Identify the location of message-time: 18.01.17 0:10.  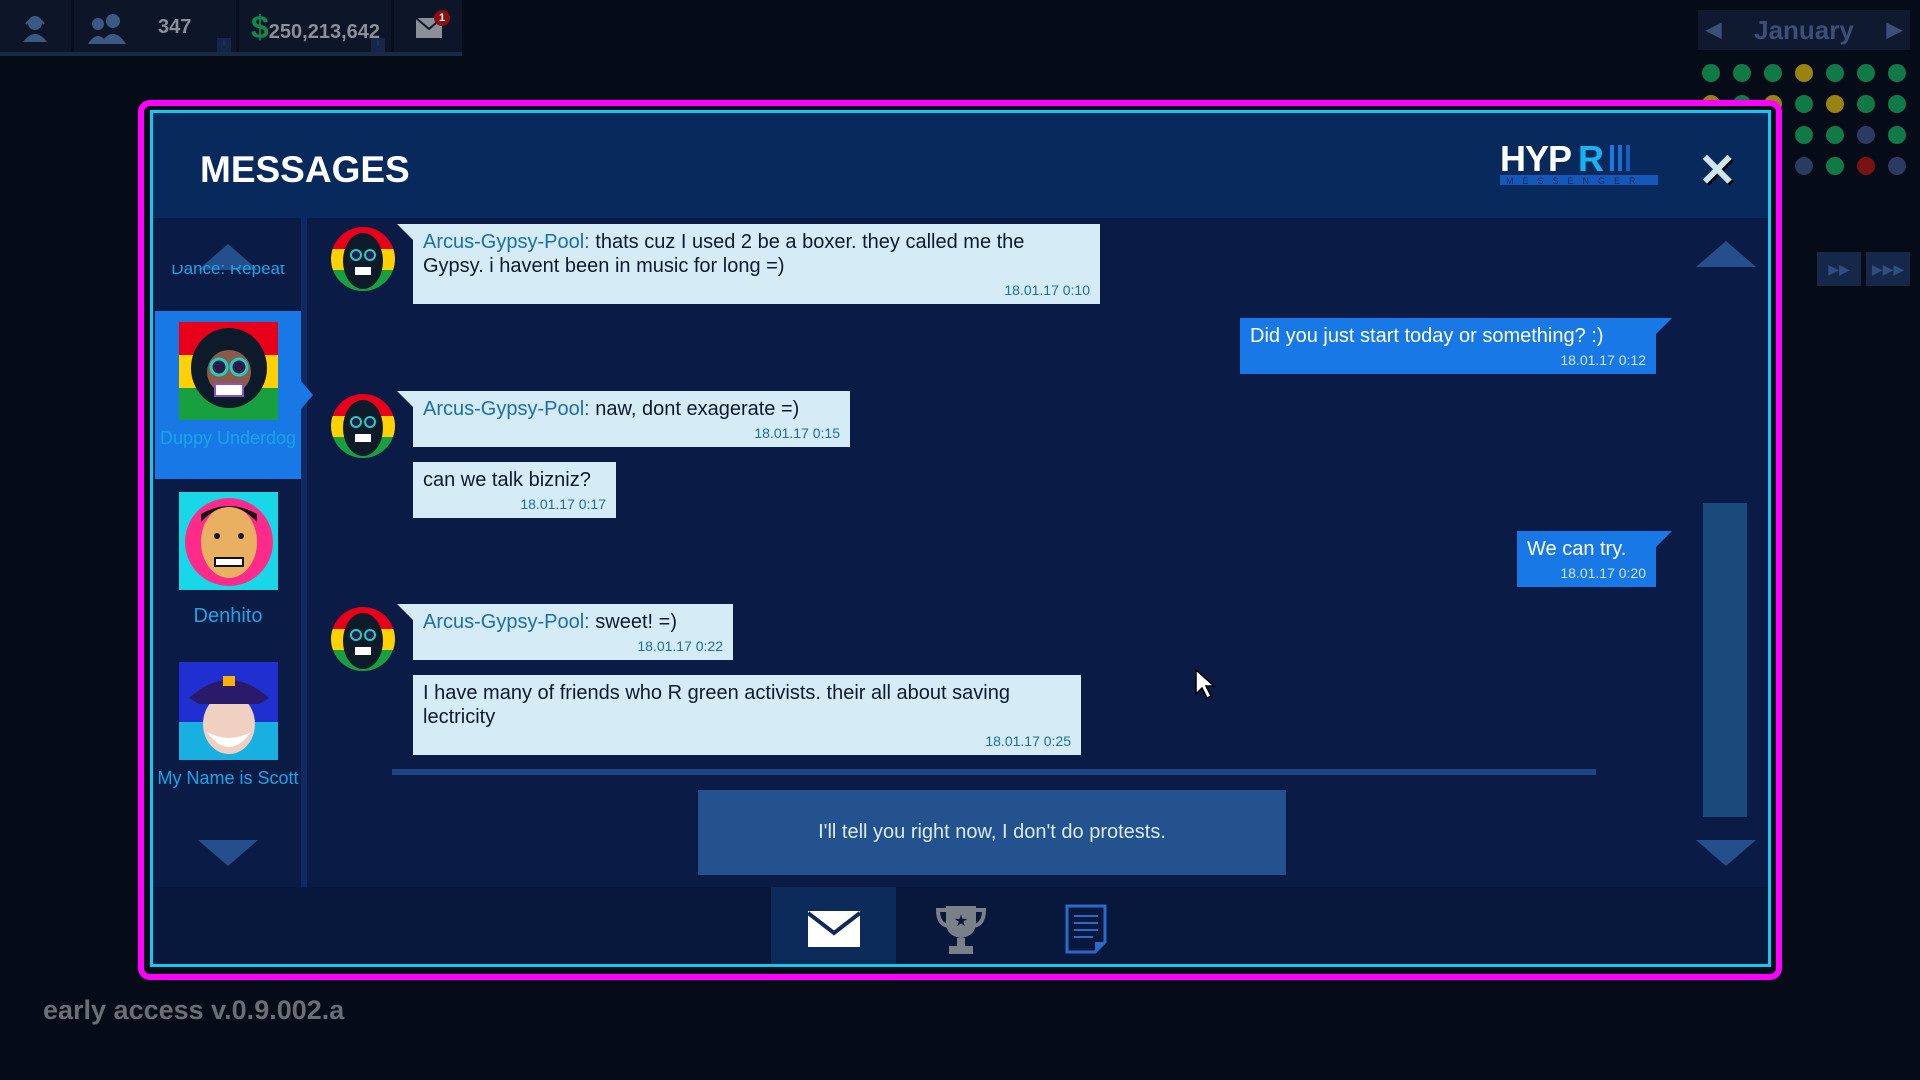
(1047, 290).